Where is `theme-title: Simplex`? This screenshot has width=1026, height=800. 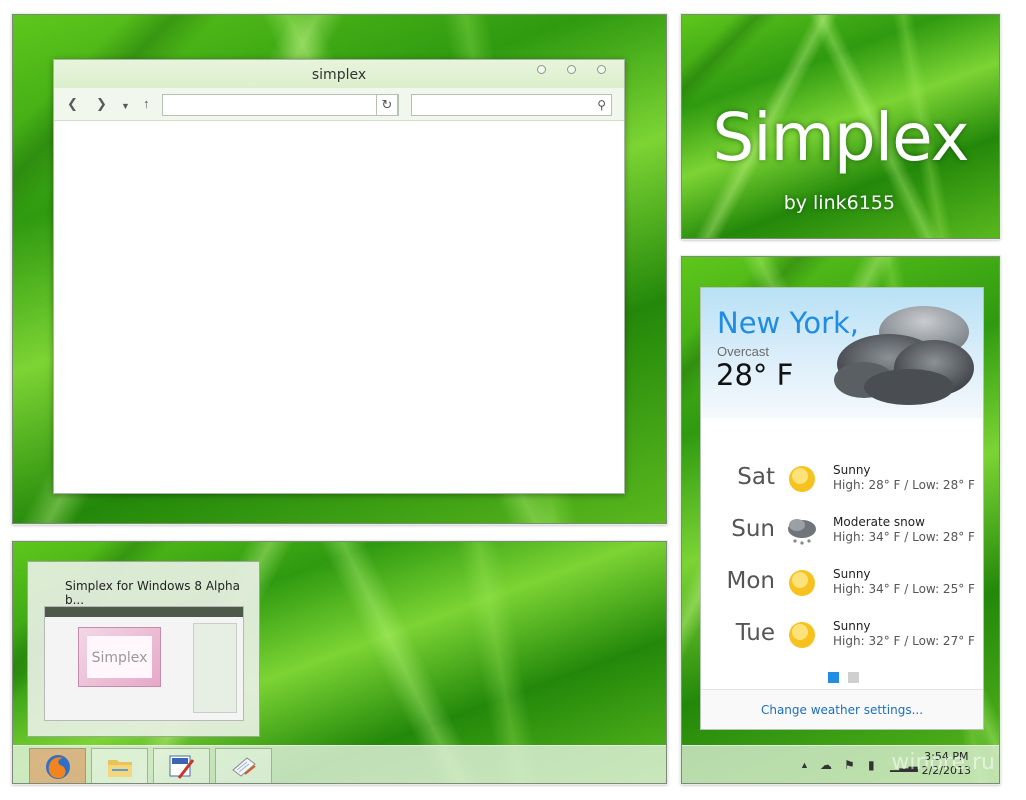 theme-title: Simplex is located at coordinates (840, 137).